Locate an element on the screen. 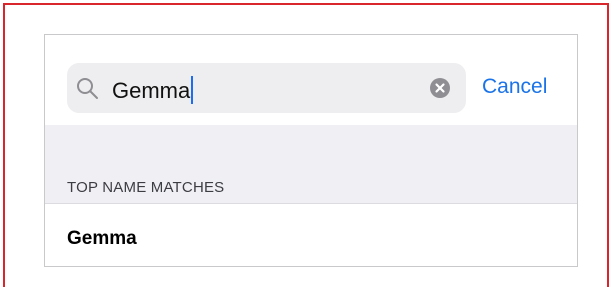 The height and width of the screenshot is (287, 612). clear-icon is located at coordinates (440, 88).